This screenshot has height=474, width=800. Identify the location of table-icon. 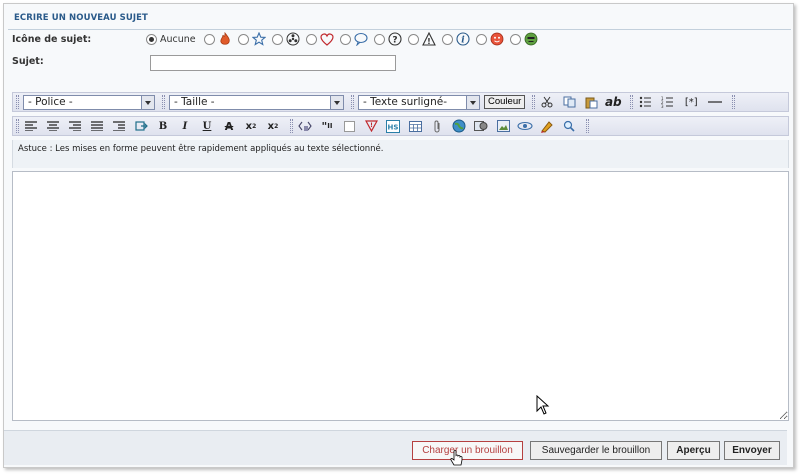
(415, 126).